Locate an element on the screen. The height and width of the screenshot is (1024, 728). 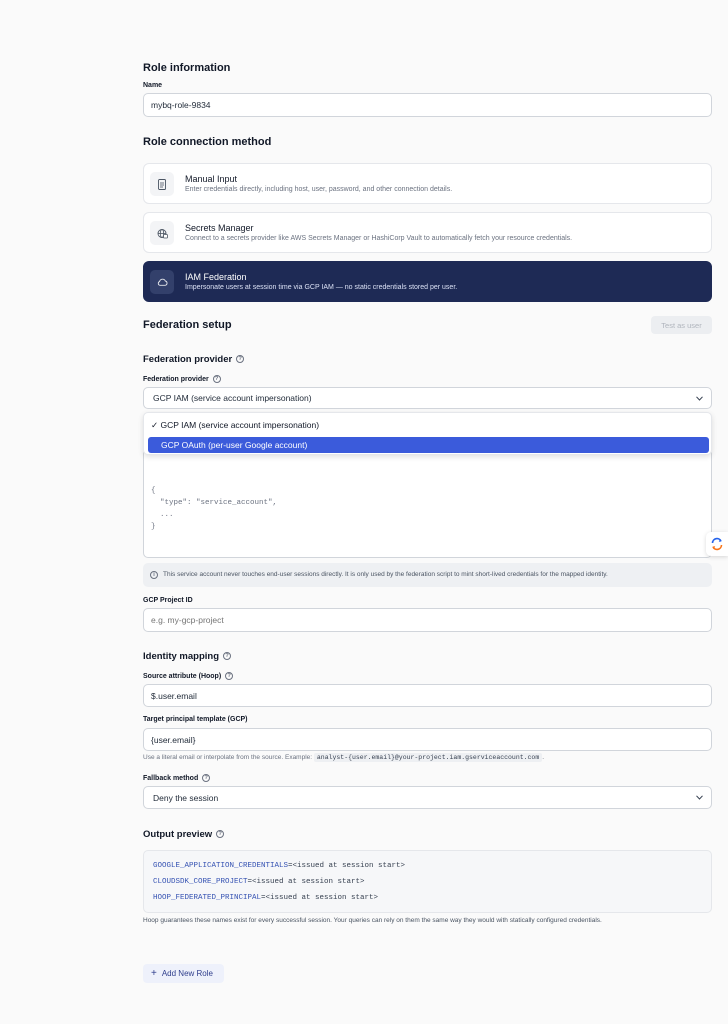
service-account-json-textarea: { "type": "service_account", ...} is located at coordinates (427, 503).